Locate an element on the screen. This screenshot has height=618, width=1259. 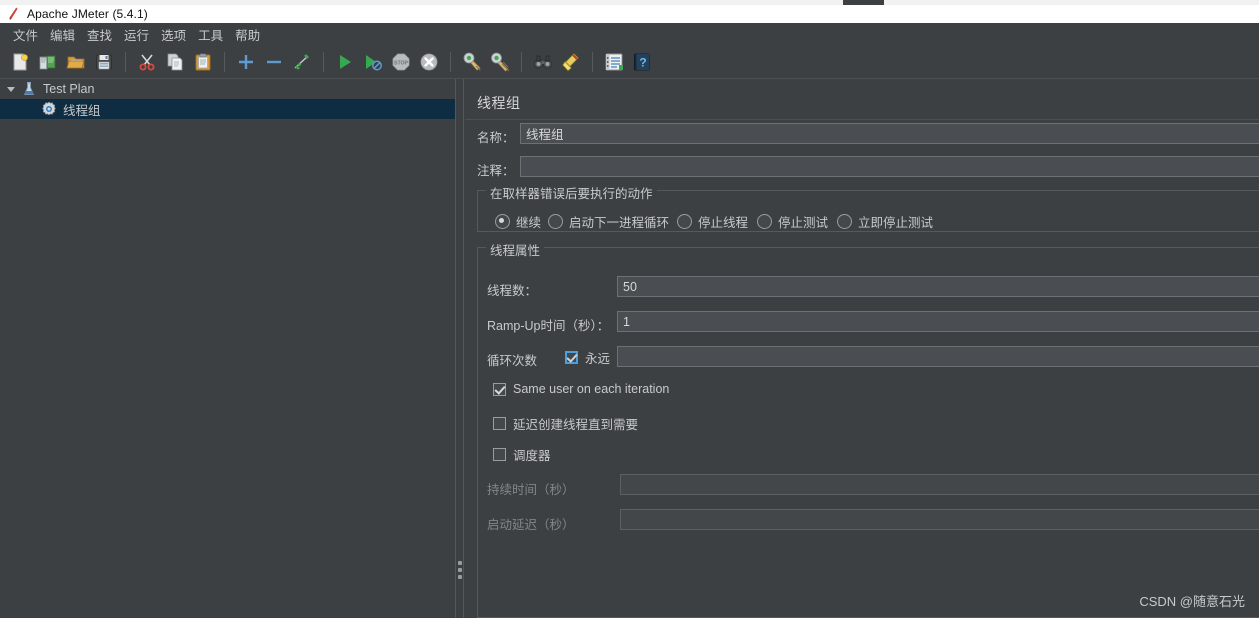
thread-properties-group-label: 线程属性 is located at coordinates (515, 249).